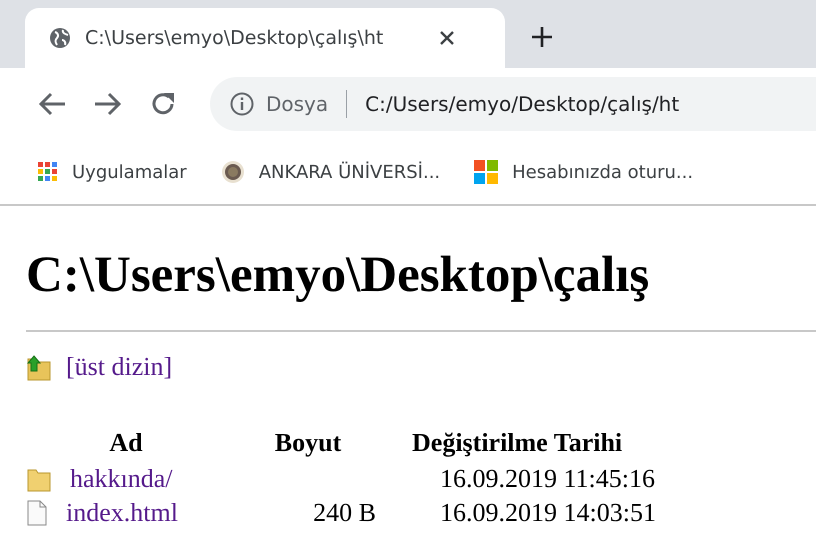 The height and width of the screenshot is (560, 816). Describe the element at coordinates (126, 443) in the screenshot. I see `column-header: Ad` at that location.